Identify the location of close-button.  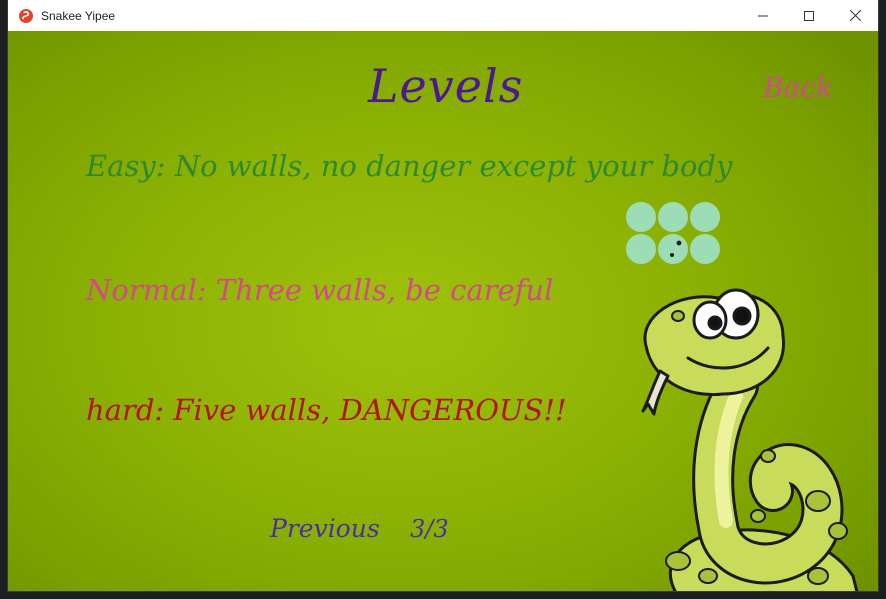
(855, 15).